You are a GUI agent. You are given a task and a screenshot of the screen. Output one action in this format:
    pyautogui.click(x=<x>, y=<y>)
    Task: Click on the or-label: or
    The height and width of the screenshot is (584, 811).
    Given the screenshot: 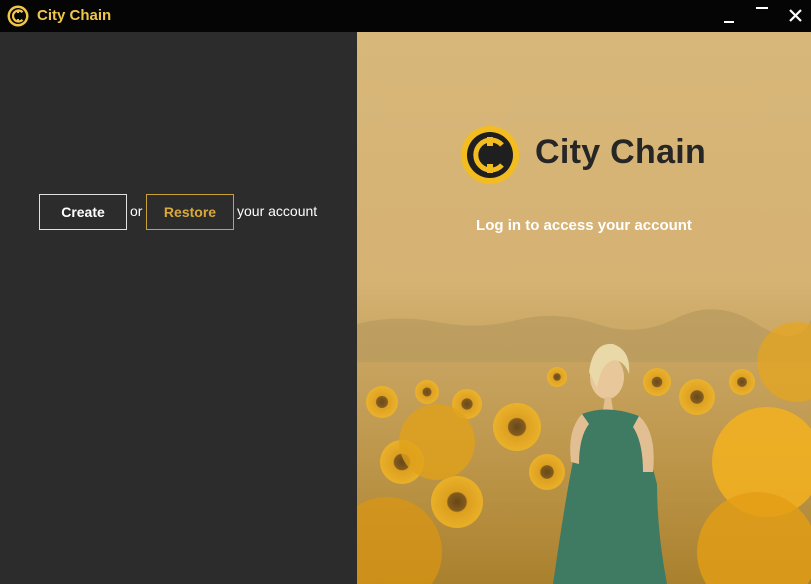 What is the action you would take?
    pyautogui.click(x=136, y=211)
    